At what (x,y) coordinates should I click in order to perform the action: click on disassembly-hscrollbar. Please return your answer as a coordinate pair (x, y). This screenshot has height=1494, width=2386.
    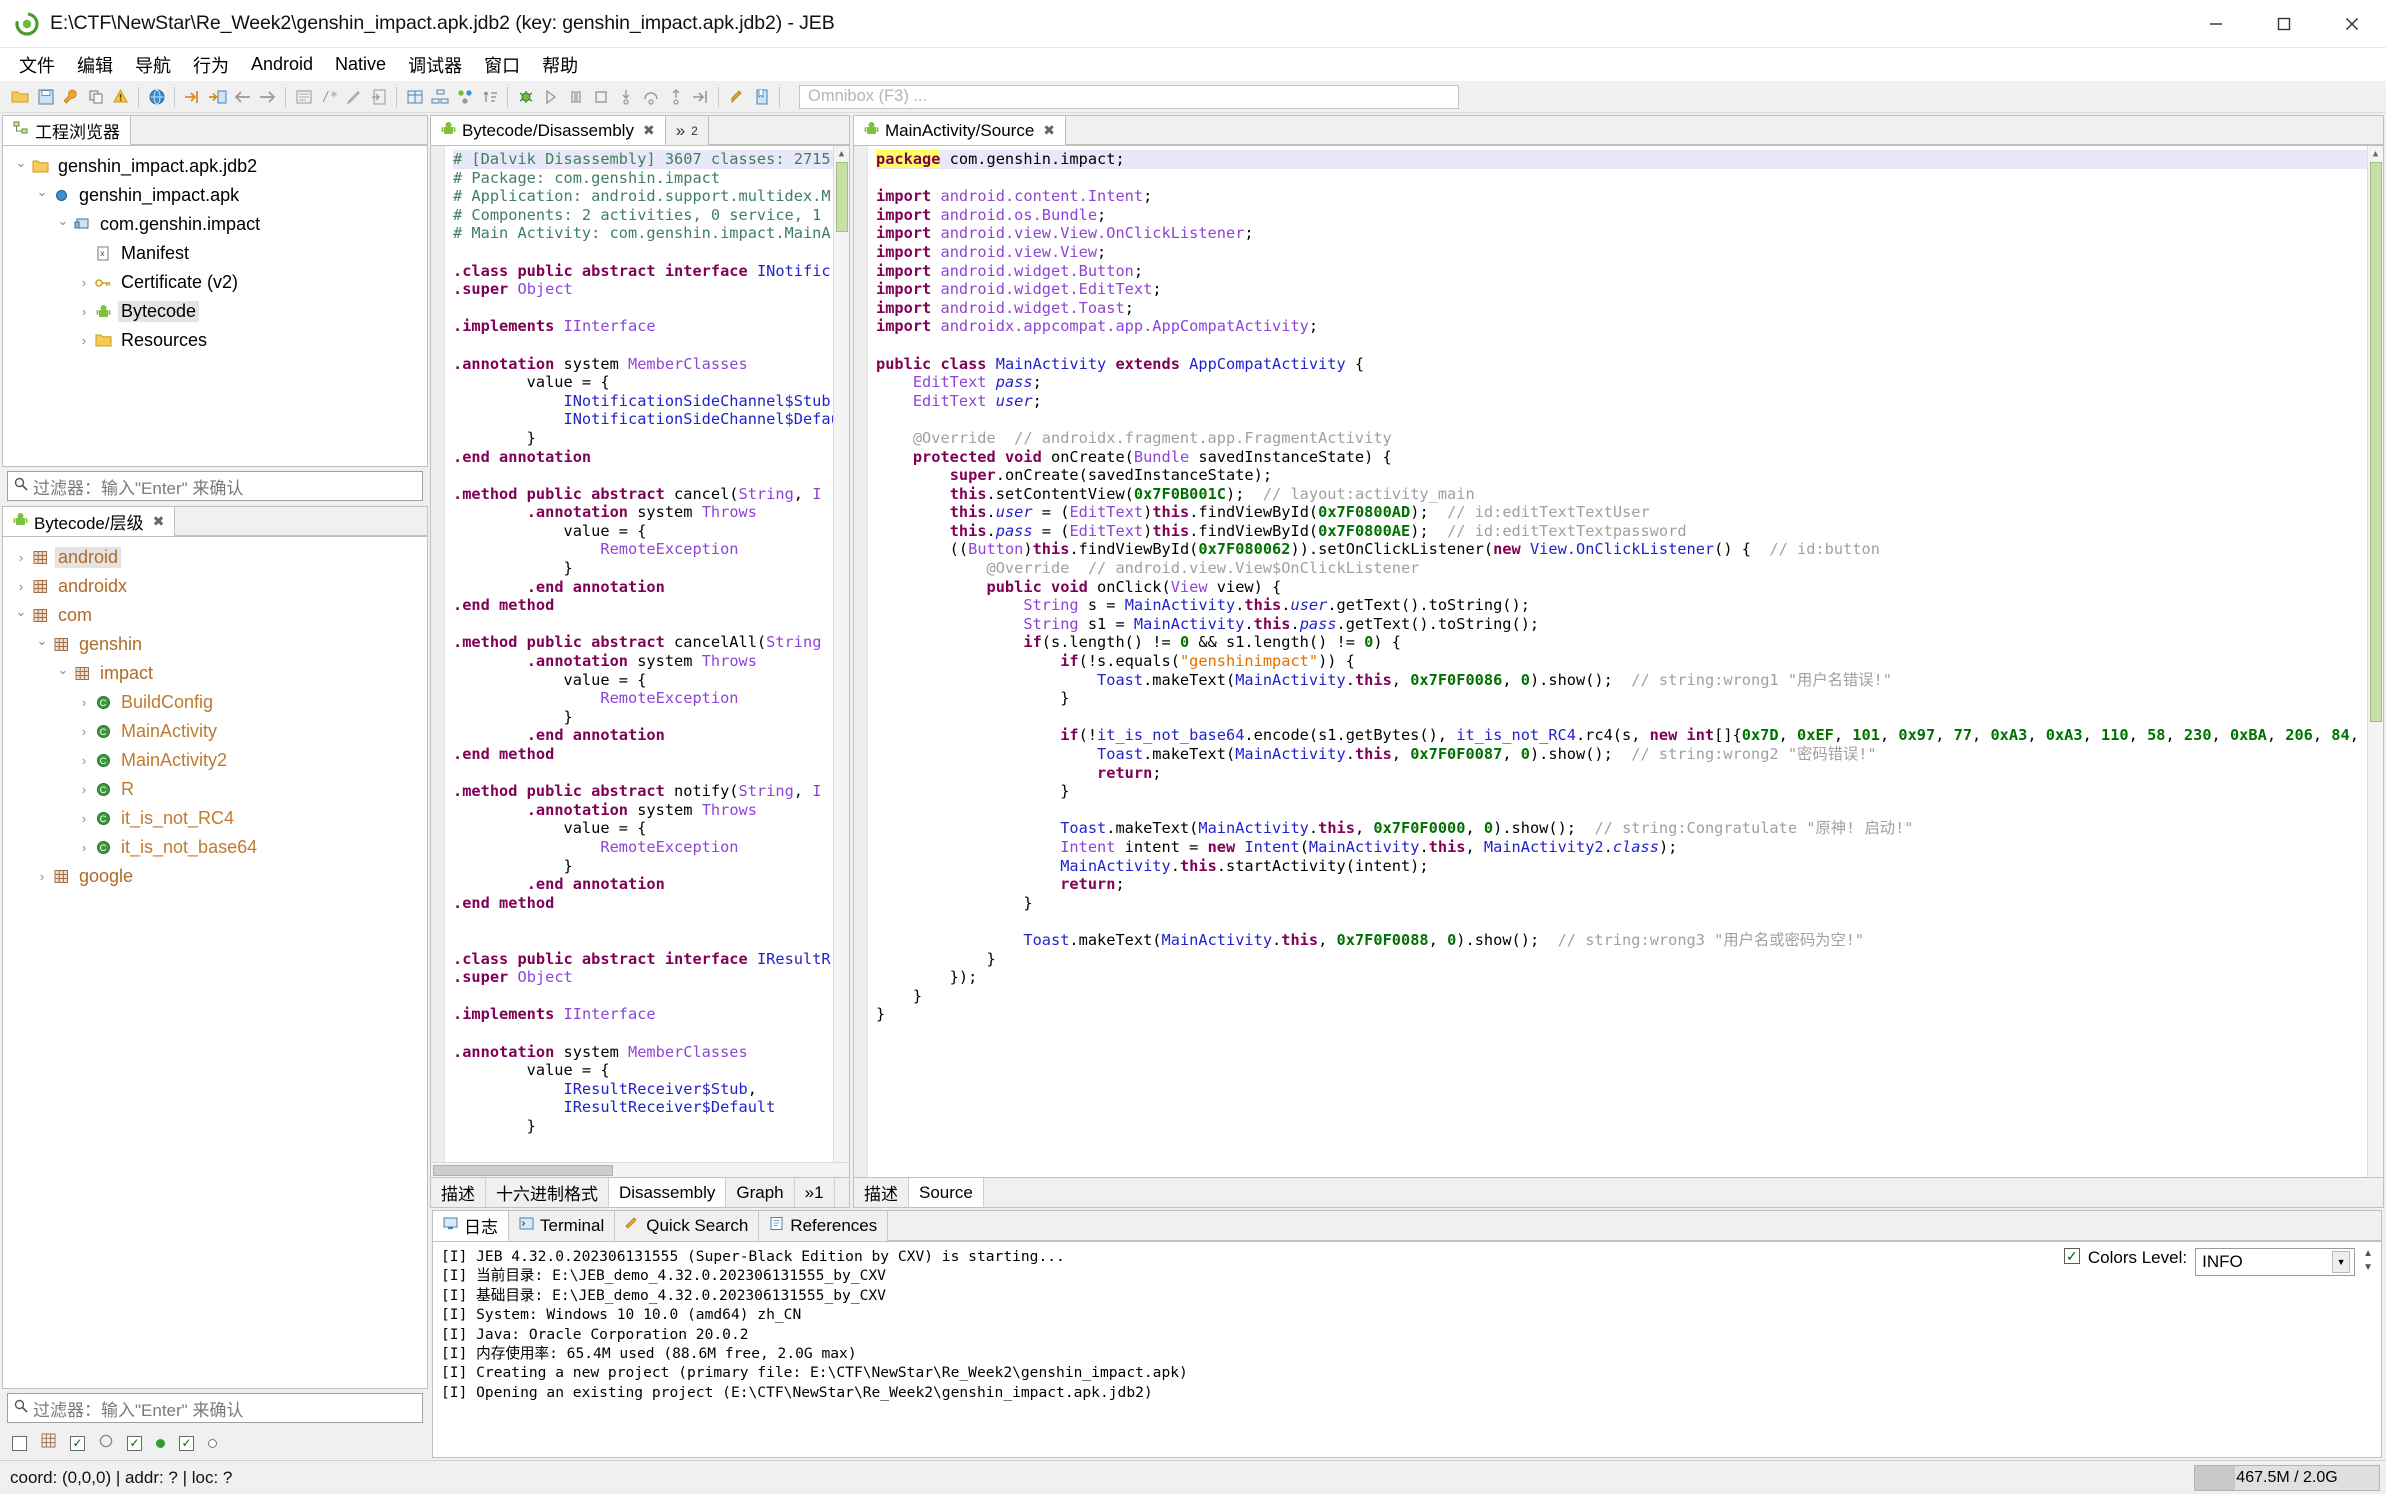
    Looking at the image, I should click on (640, 1169).